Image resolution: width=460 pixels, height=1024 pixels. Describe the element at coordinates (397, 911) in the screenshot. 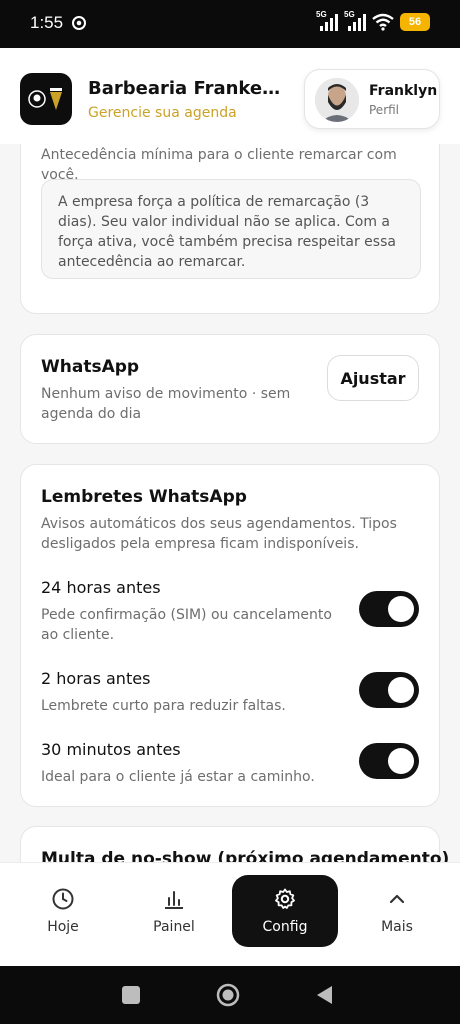

I see `nav-mais: Mais` at that location.